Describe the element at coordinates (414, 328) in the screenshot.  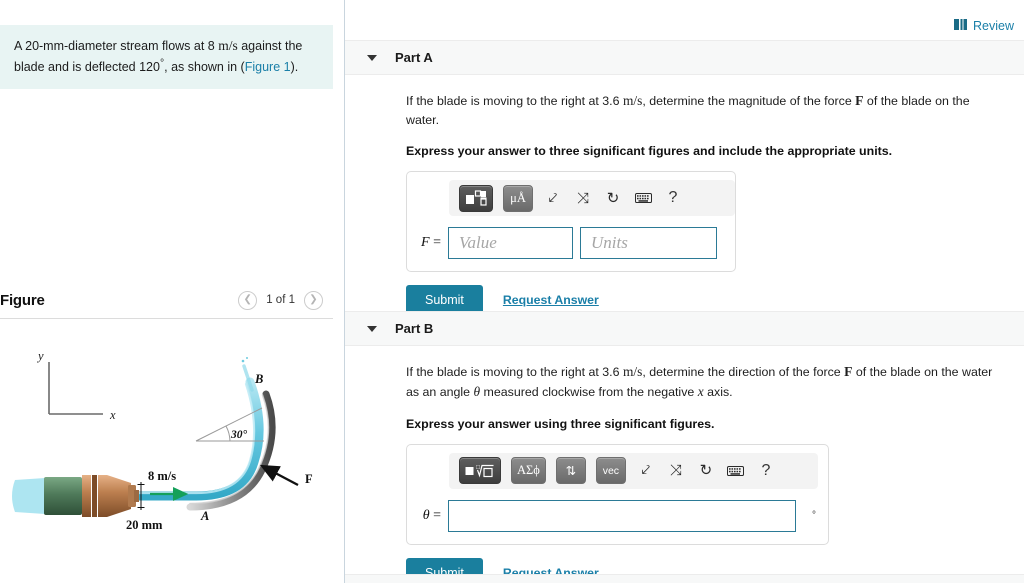
I see `part-b-title: Part B` at that location.